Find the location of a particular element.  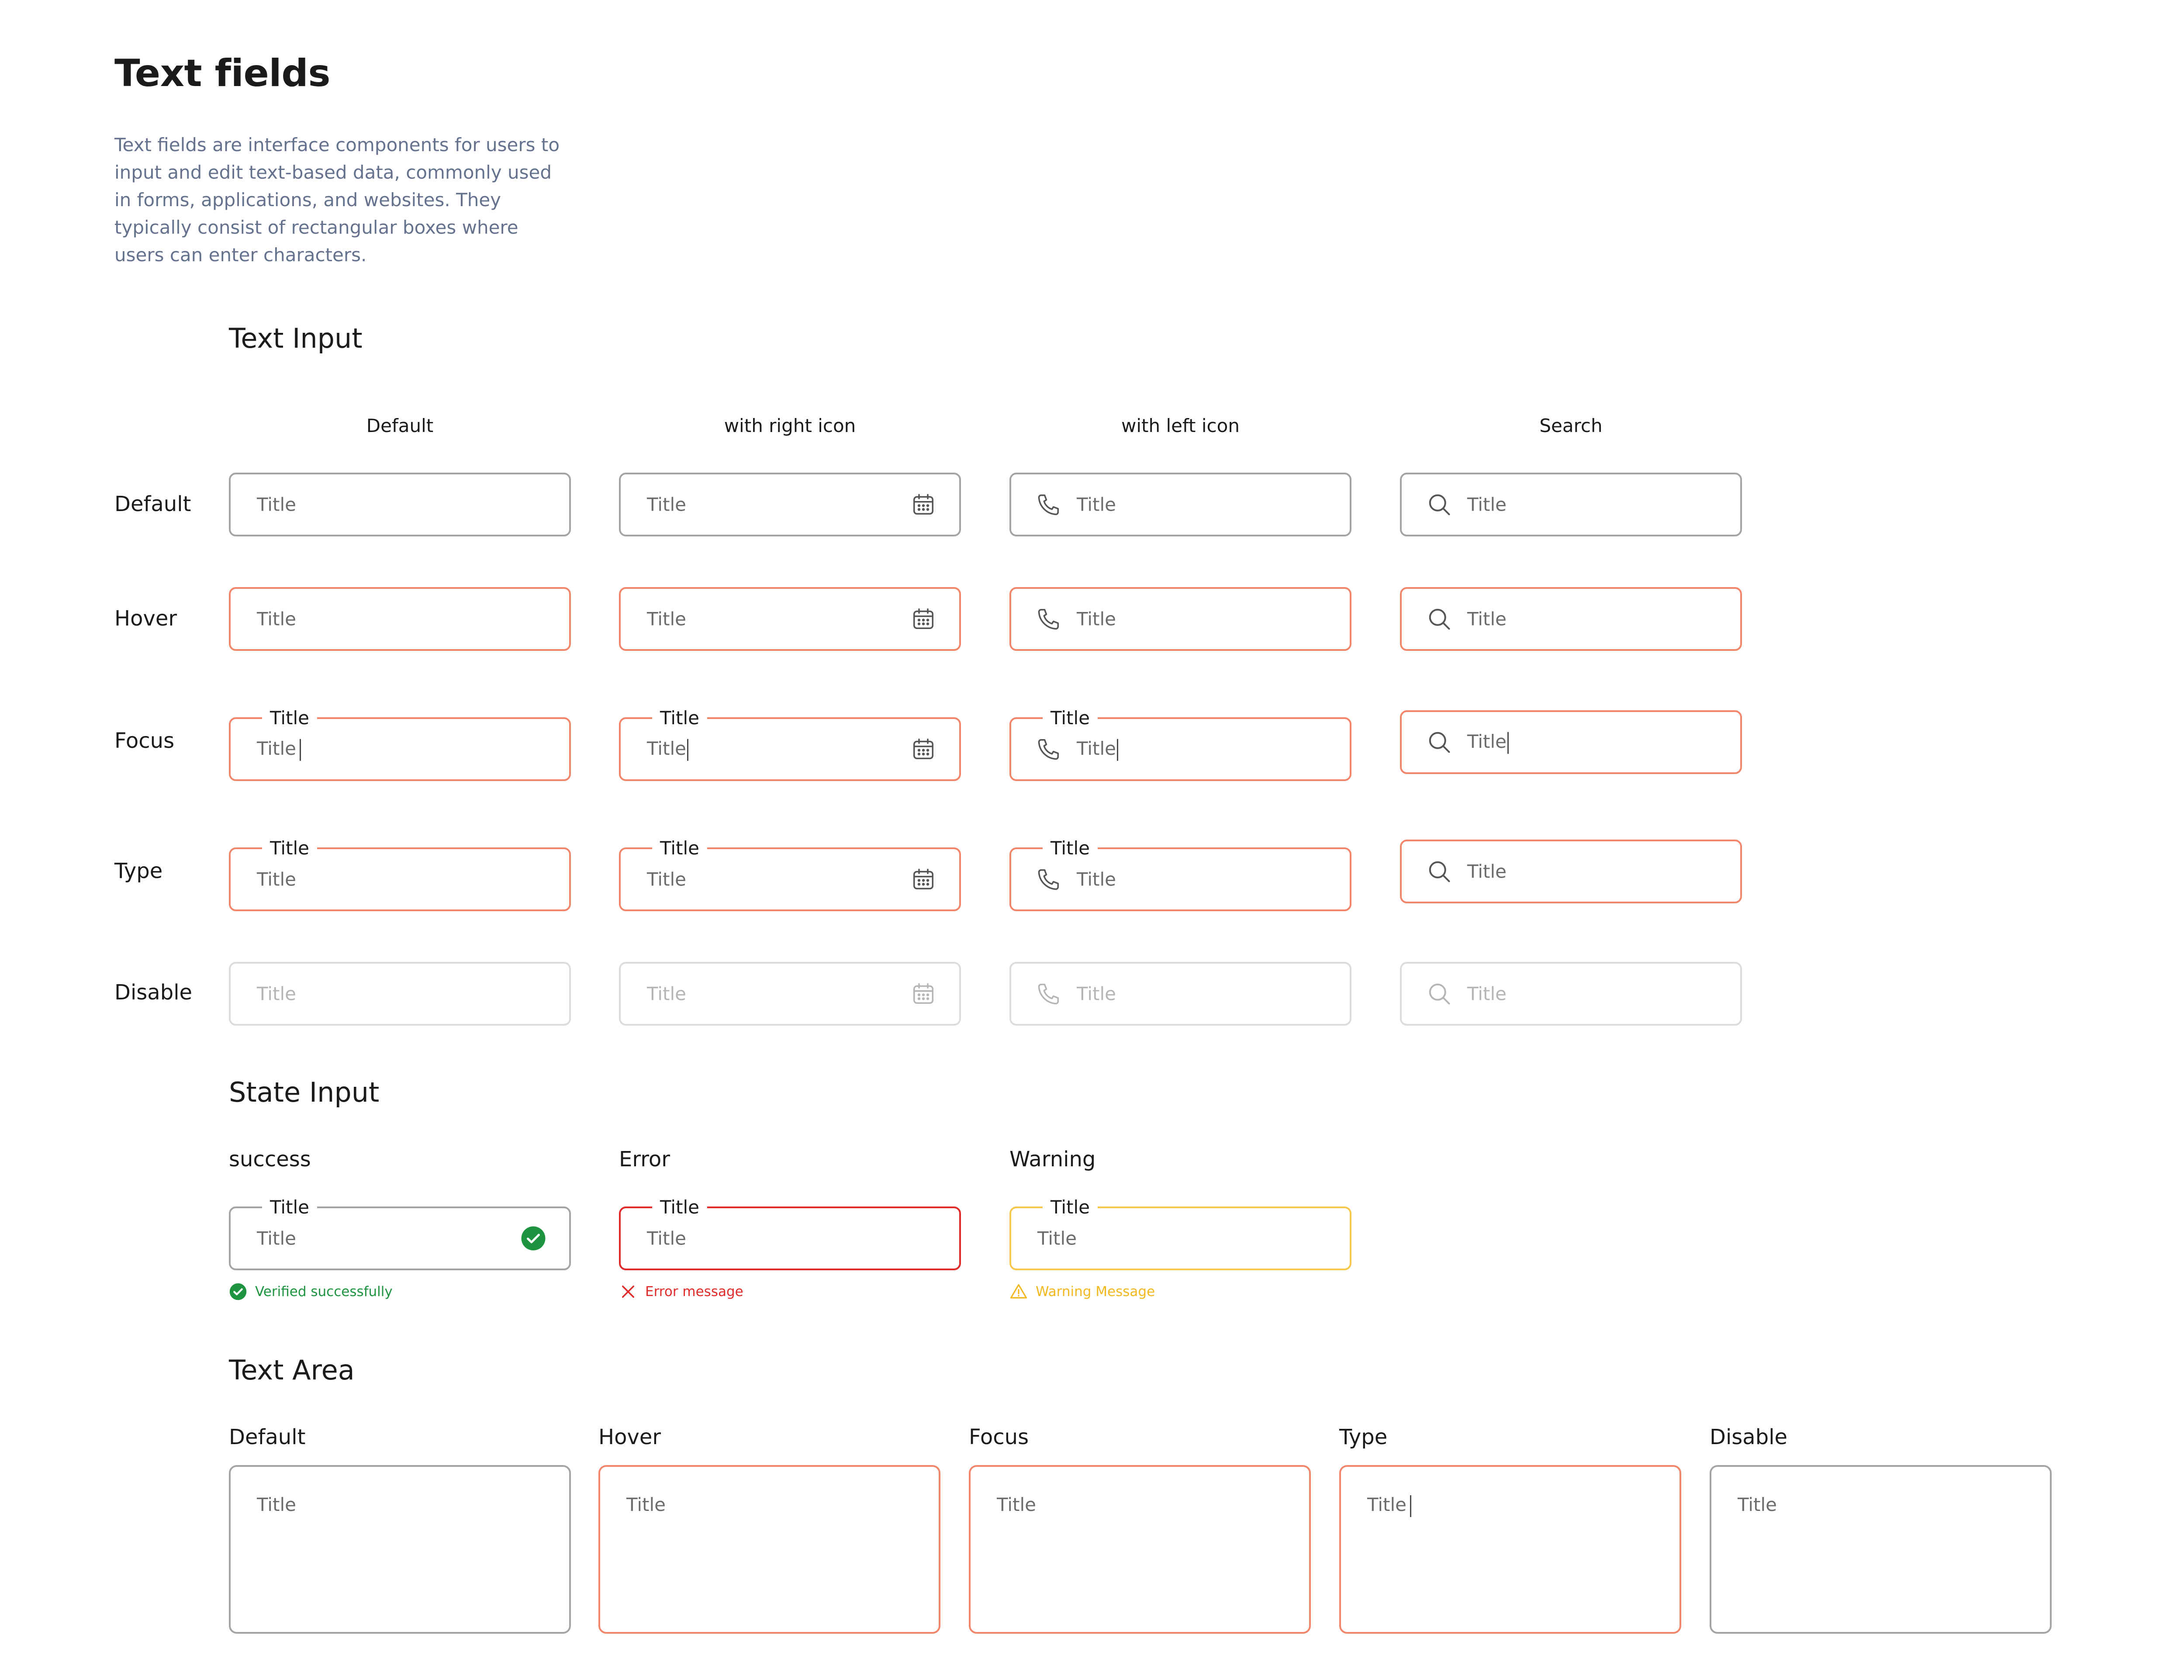

warning-message: Warning Message is located at coordinates (1082, 1291).